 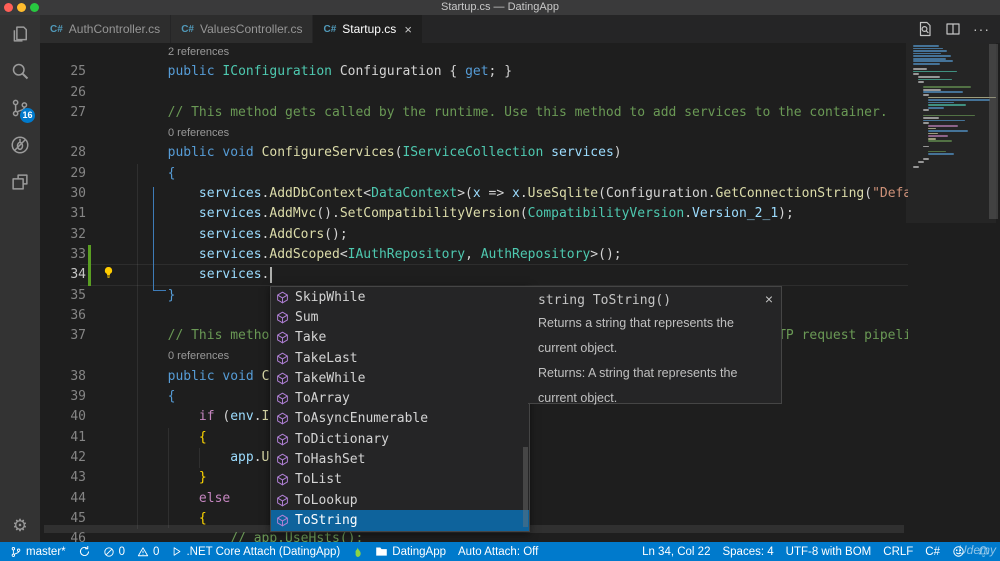 What do you see at coordinates (474, 52) in the screenshot?
I see `codelens: 2 references` at bounding box center [474, 52].